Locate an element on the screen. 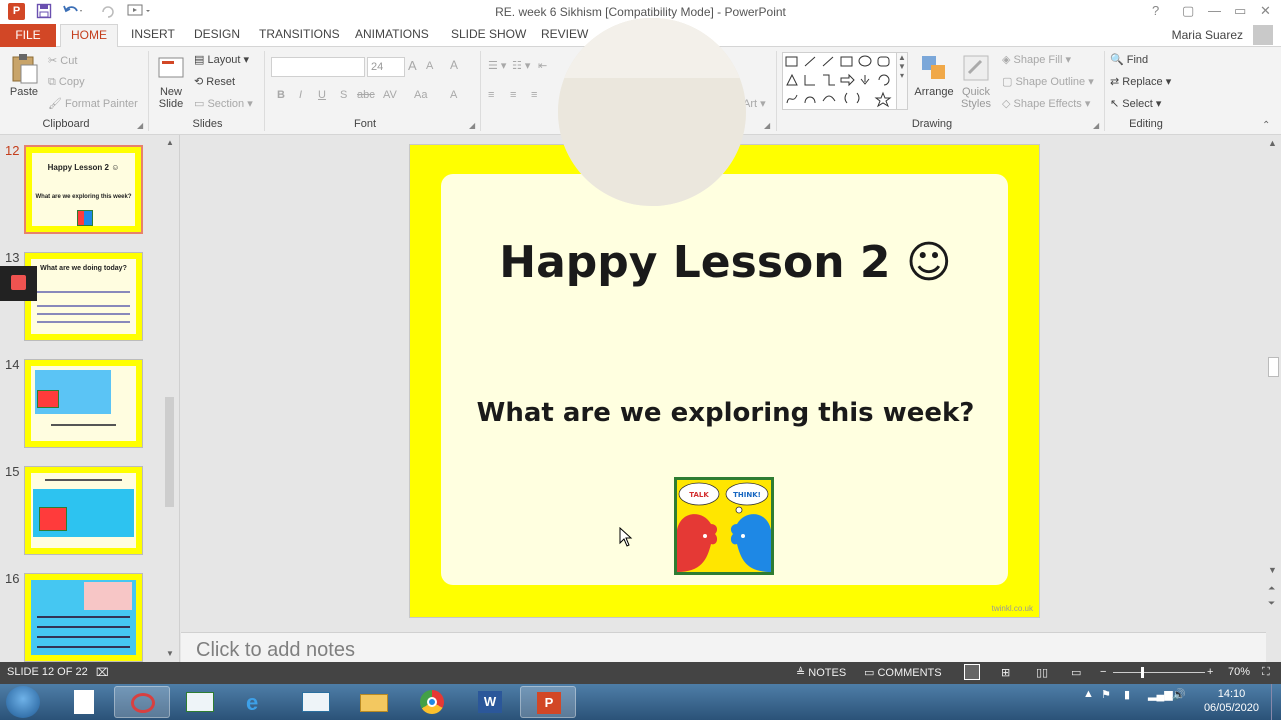 The width and height of the screenshot is (1281, 720). zoom-slider-thumb is located at coordinates (1142, 672).